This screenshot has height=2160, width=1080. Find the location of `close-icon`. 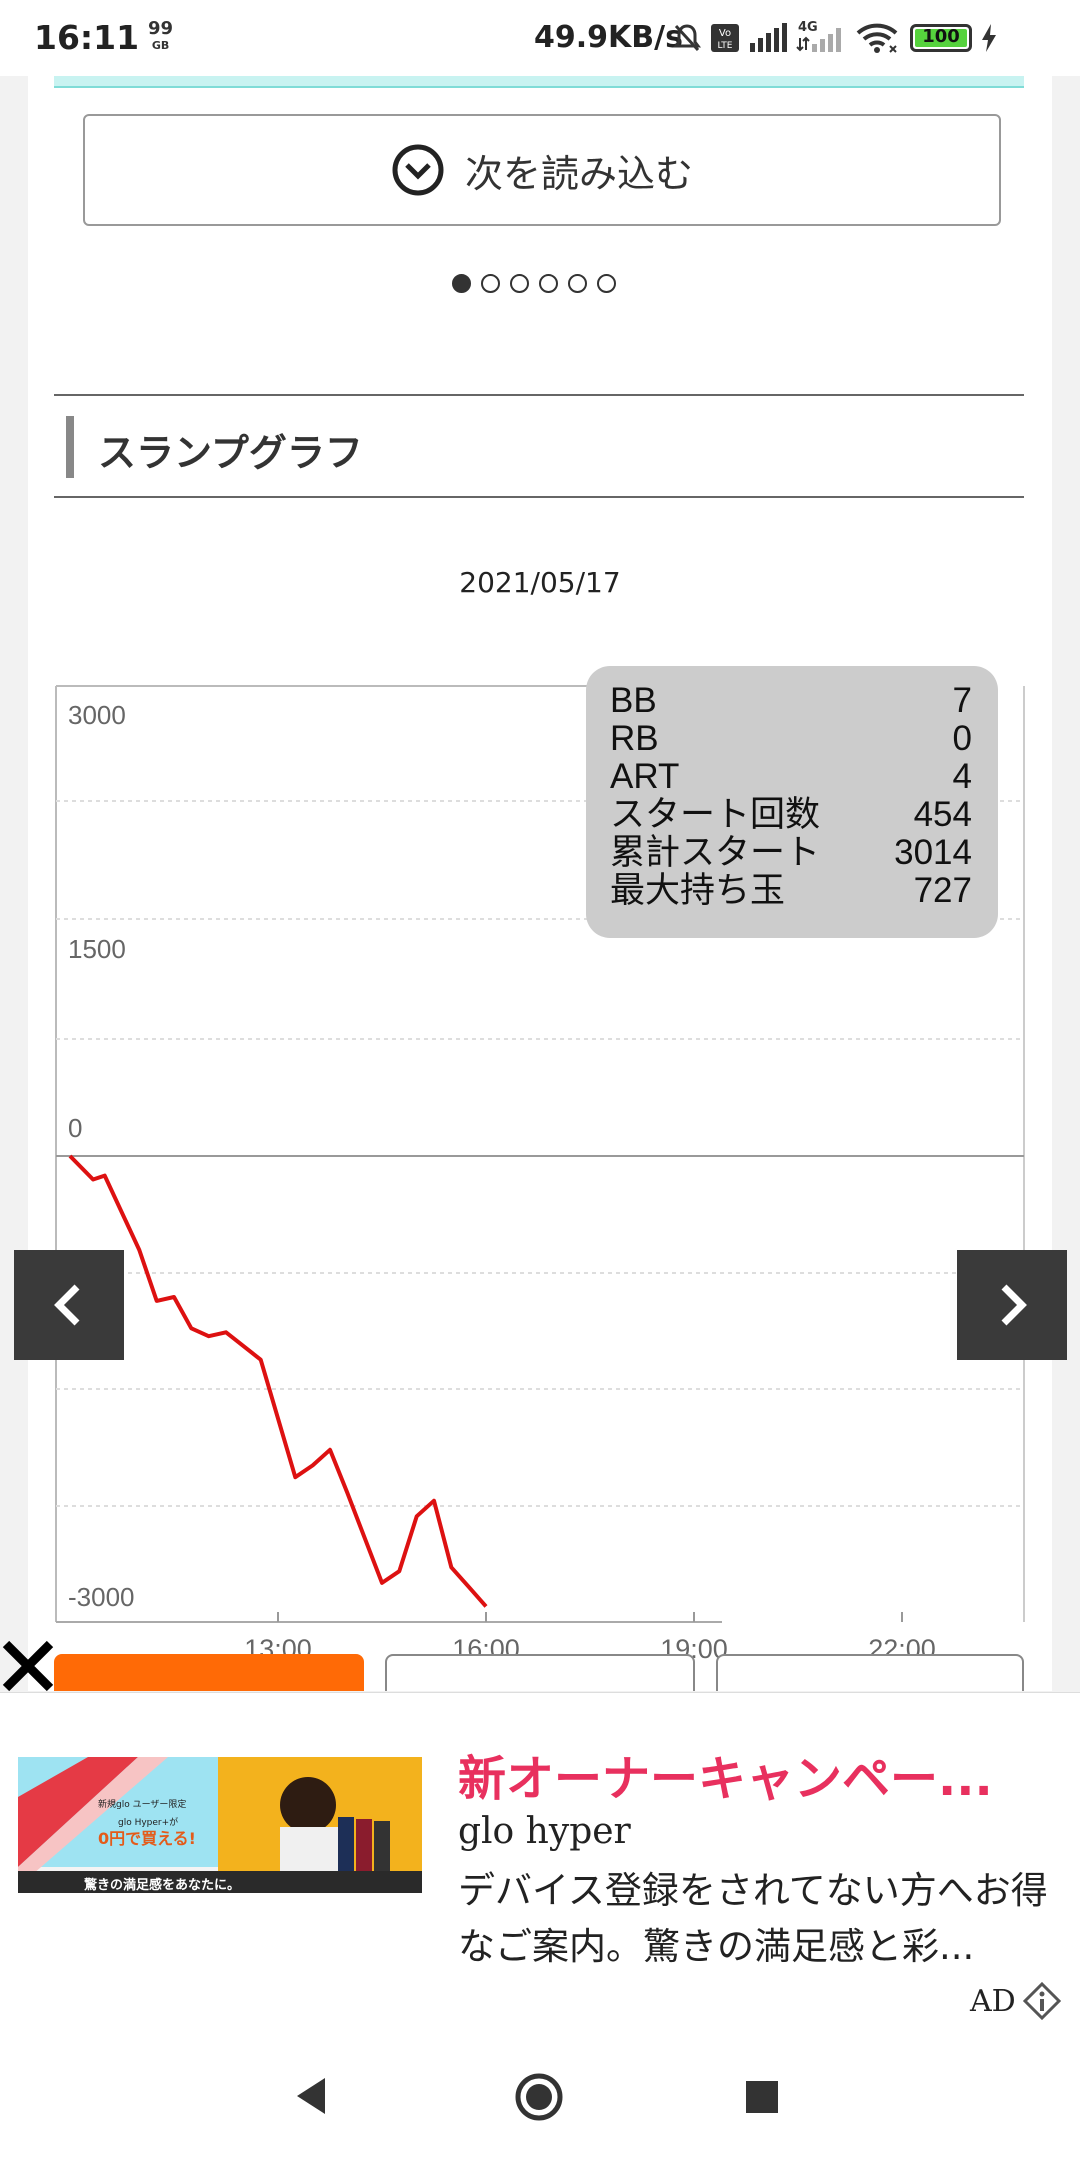

close-icon is located at coordinates (28, 1666).